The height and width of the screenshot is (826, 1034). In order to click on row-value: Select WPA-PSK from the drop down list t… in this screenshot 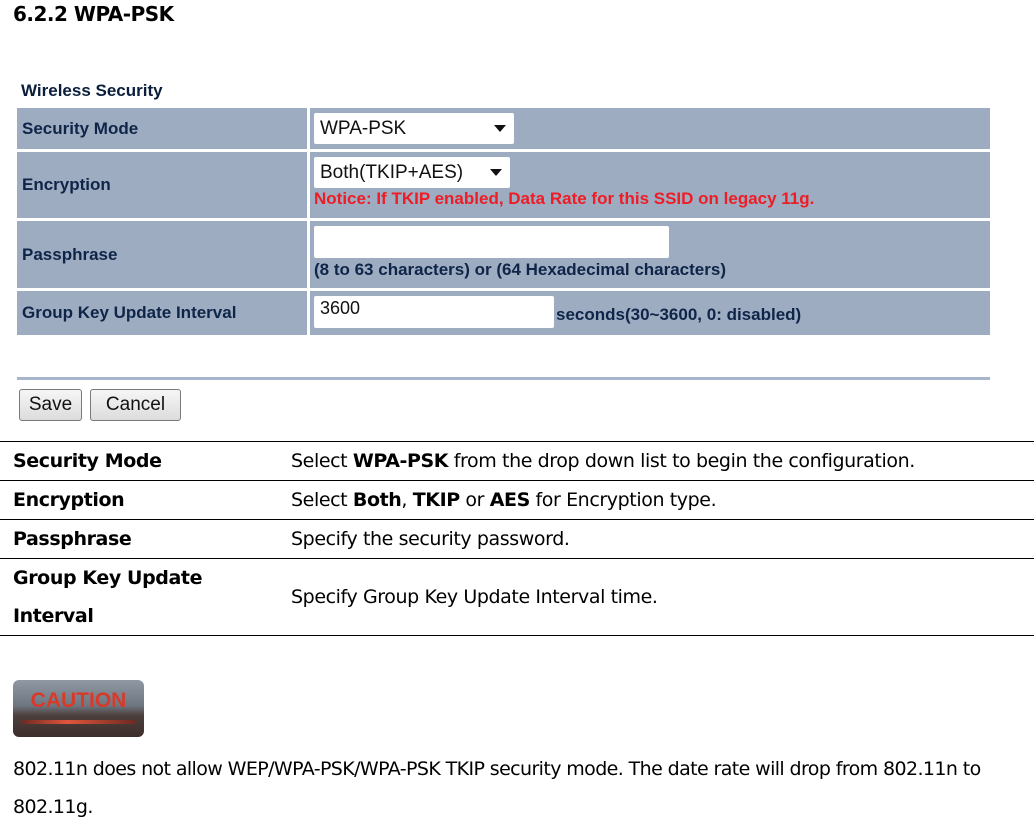, I will do `click(603, 461)`.